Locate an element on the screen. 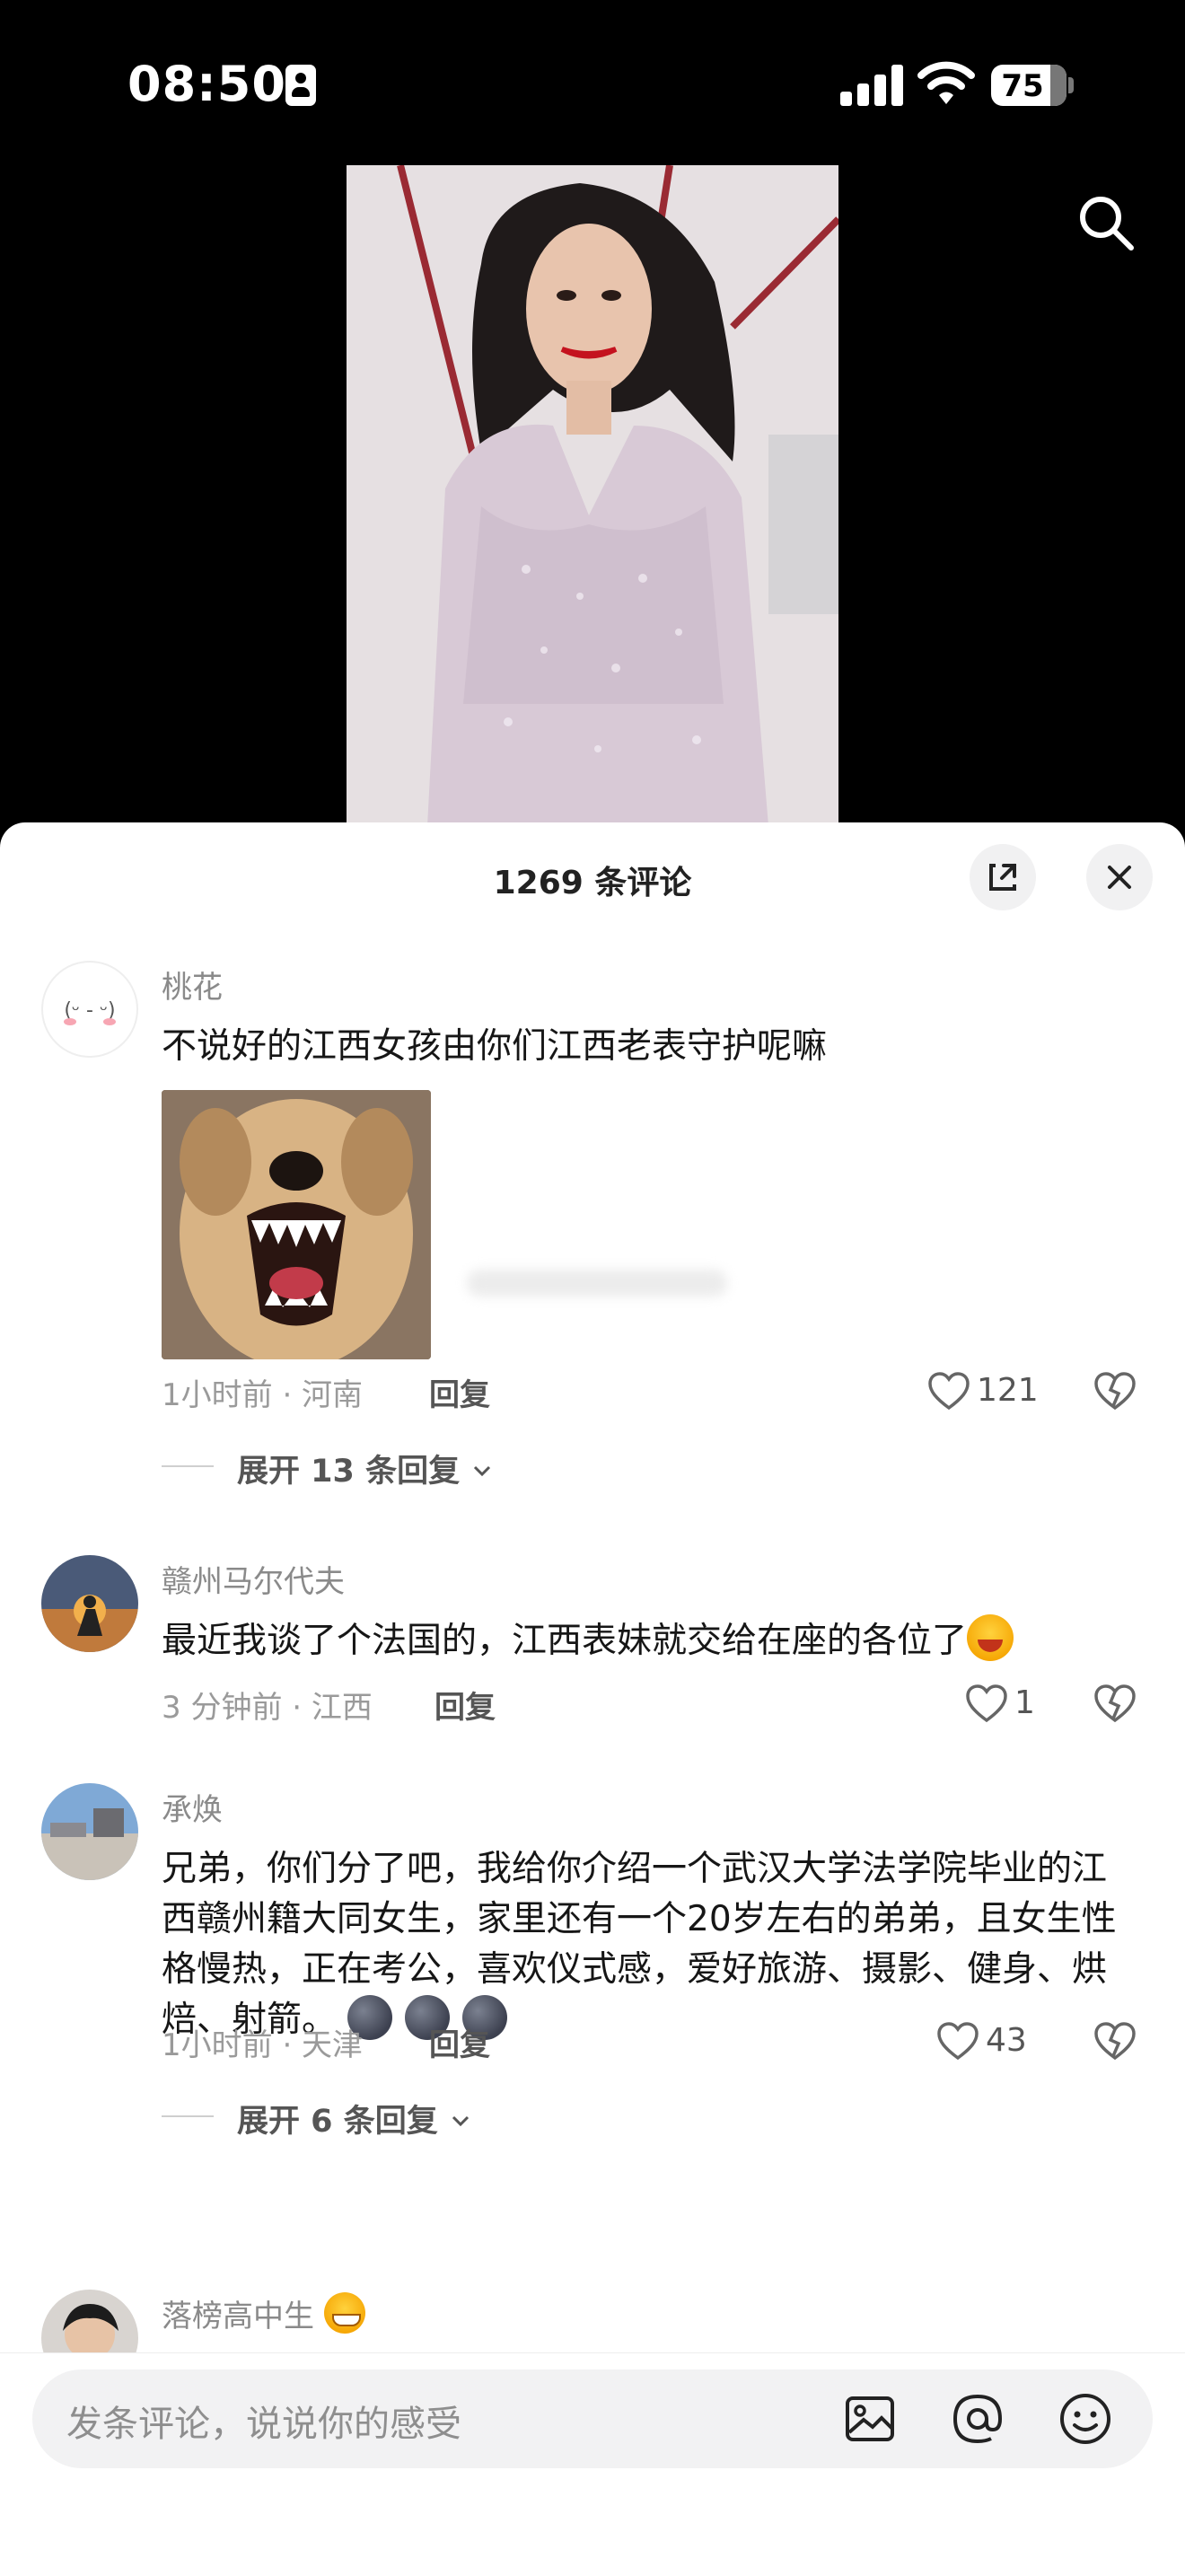 Image resolution: width=1185 pixels, height=2576 pixels. video-frame is located at coordinates (592, 495).